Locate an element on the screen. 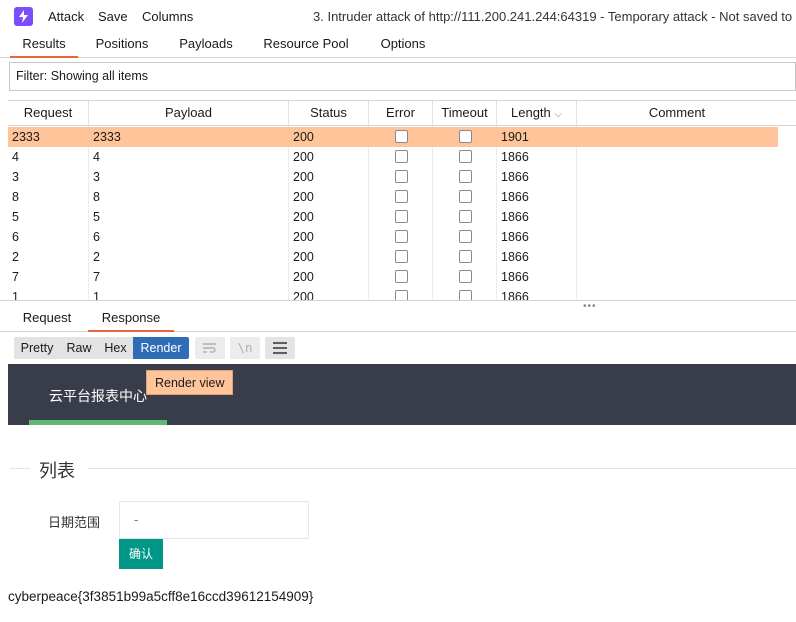  column-header-length: Length ⌵ is located at coordinates (537, 113).